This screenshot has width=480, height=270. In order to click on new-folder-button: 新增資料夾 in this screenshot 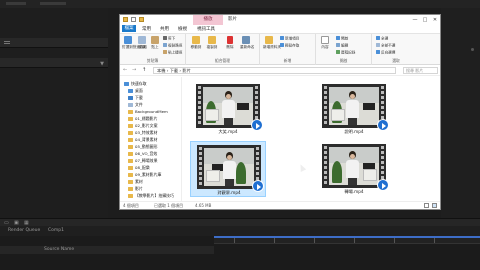, I will do `click(272, 43)`.